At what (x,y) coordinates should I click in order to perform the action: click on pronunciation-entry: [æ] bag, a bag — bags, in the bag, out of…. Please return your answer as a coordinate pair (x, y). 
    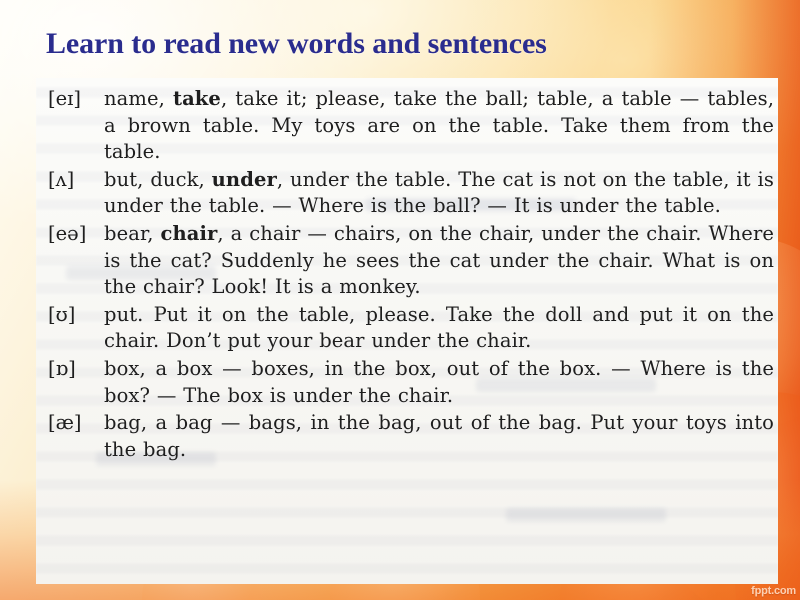
    Looking at the image, I should click on (409, 436).